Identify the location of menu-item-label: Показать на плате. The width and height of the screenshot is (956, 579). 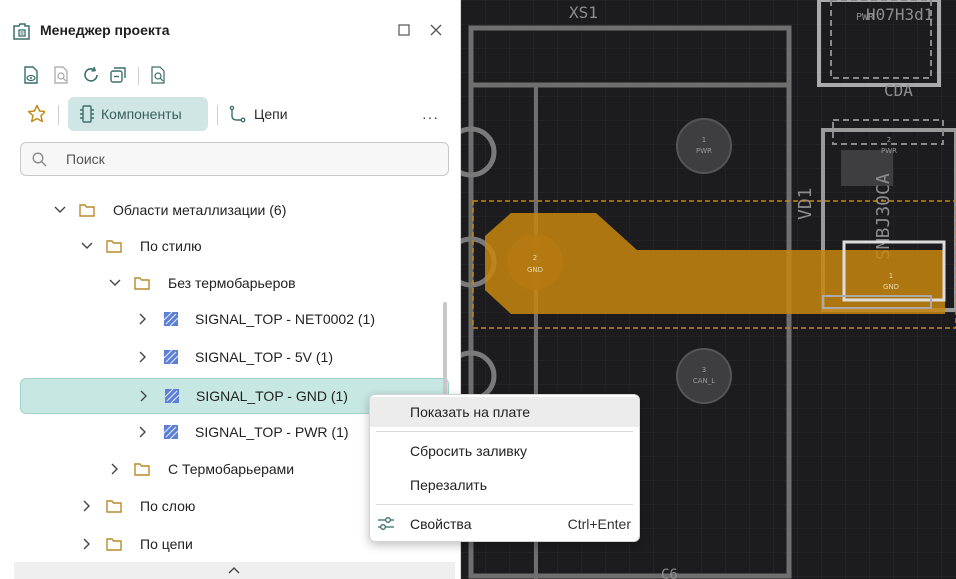
(470, 412).